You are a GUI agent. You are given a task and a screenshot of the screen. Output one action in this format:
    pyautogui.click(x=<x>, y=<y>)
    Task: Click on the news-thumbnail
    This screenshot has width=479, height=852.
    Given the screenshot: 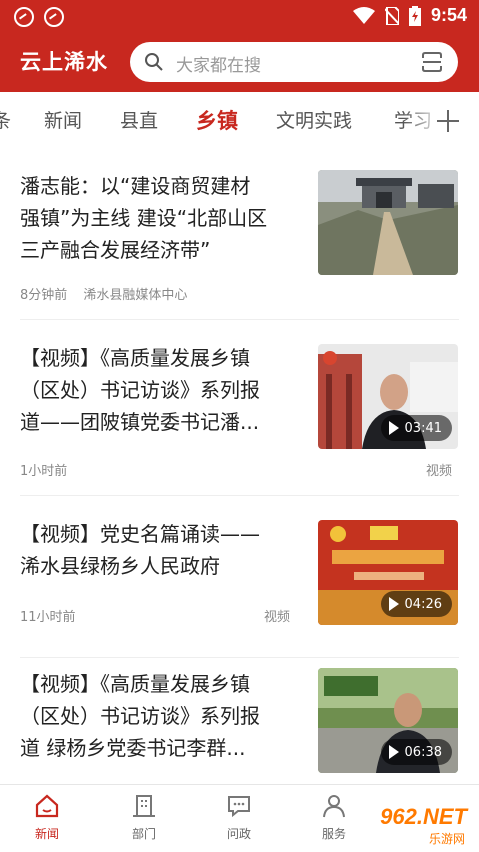 What is the action you would take?
    pyautogui.click(x=388, y=222)
    